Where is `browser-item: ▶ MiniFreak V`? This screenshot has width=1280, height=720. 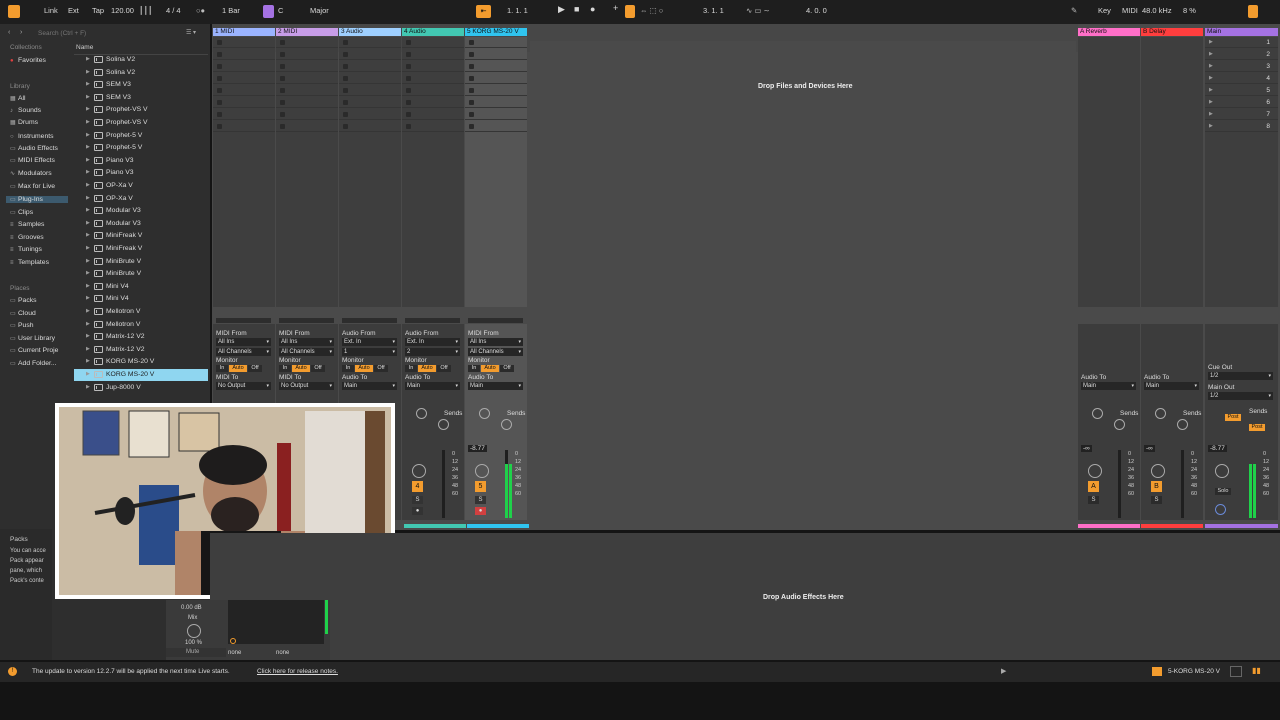 browser-item: ▶ MiniFreak V is located at coordinates (141, 249).